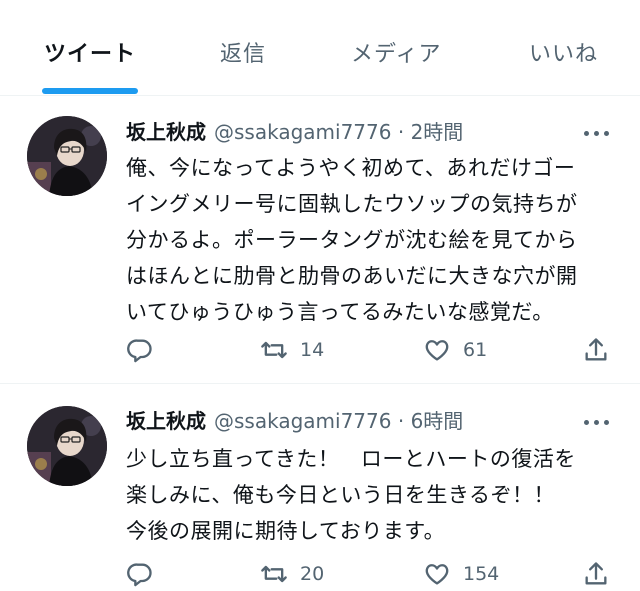  I want to click on tweet-actions: 20 154, so click(371, 574).